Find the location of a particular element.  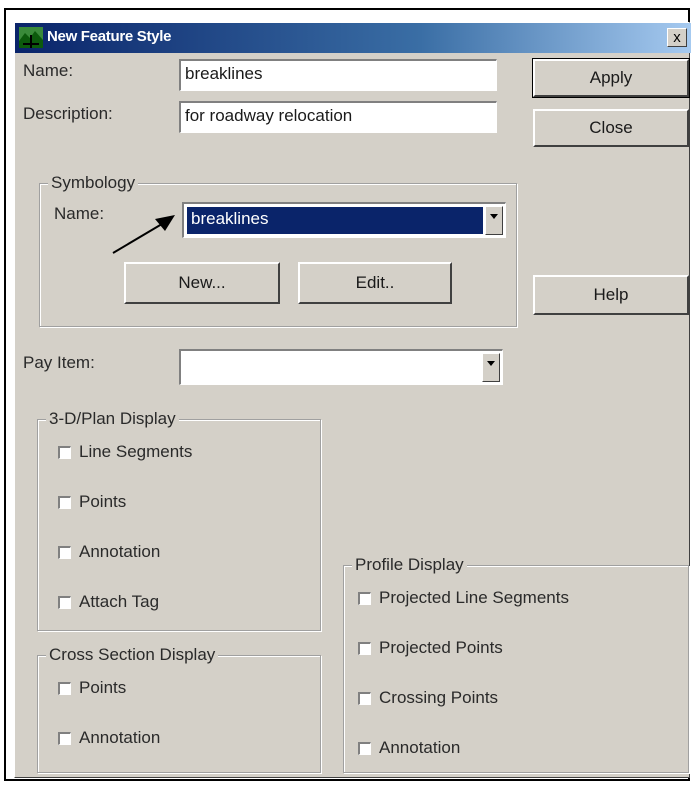

checkbox-label: Crossing Points is located at coordinates (439, 697).